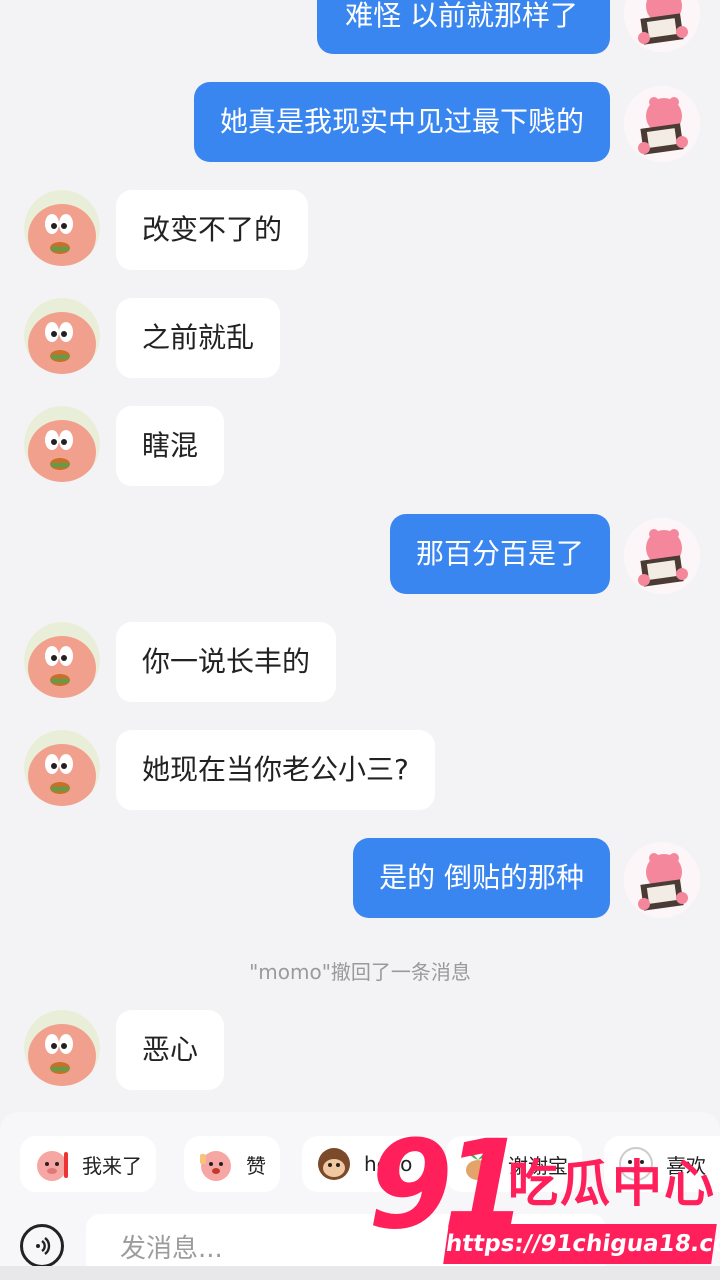  I want to click on message-bubble-sent: 那百分百是了, so click(499, 554).